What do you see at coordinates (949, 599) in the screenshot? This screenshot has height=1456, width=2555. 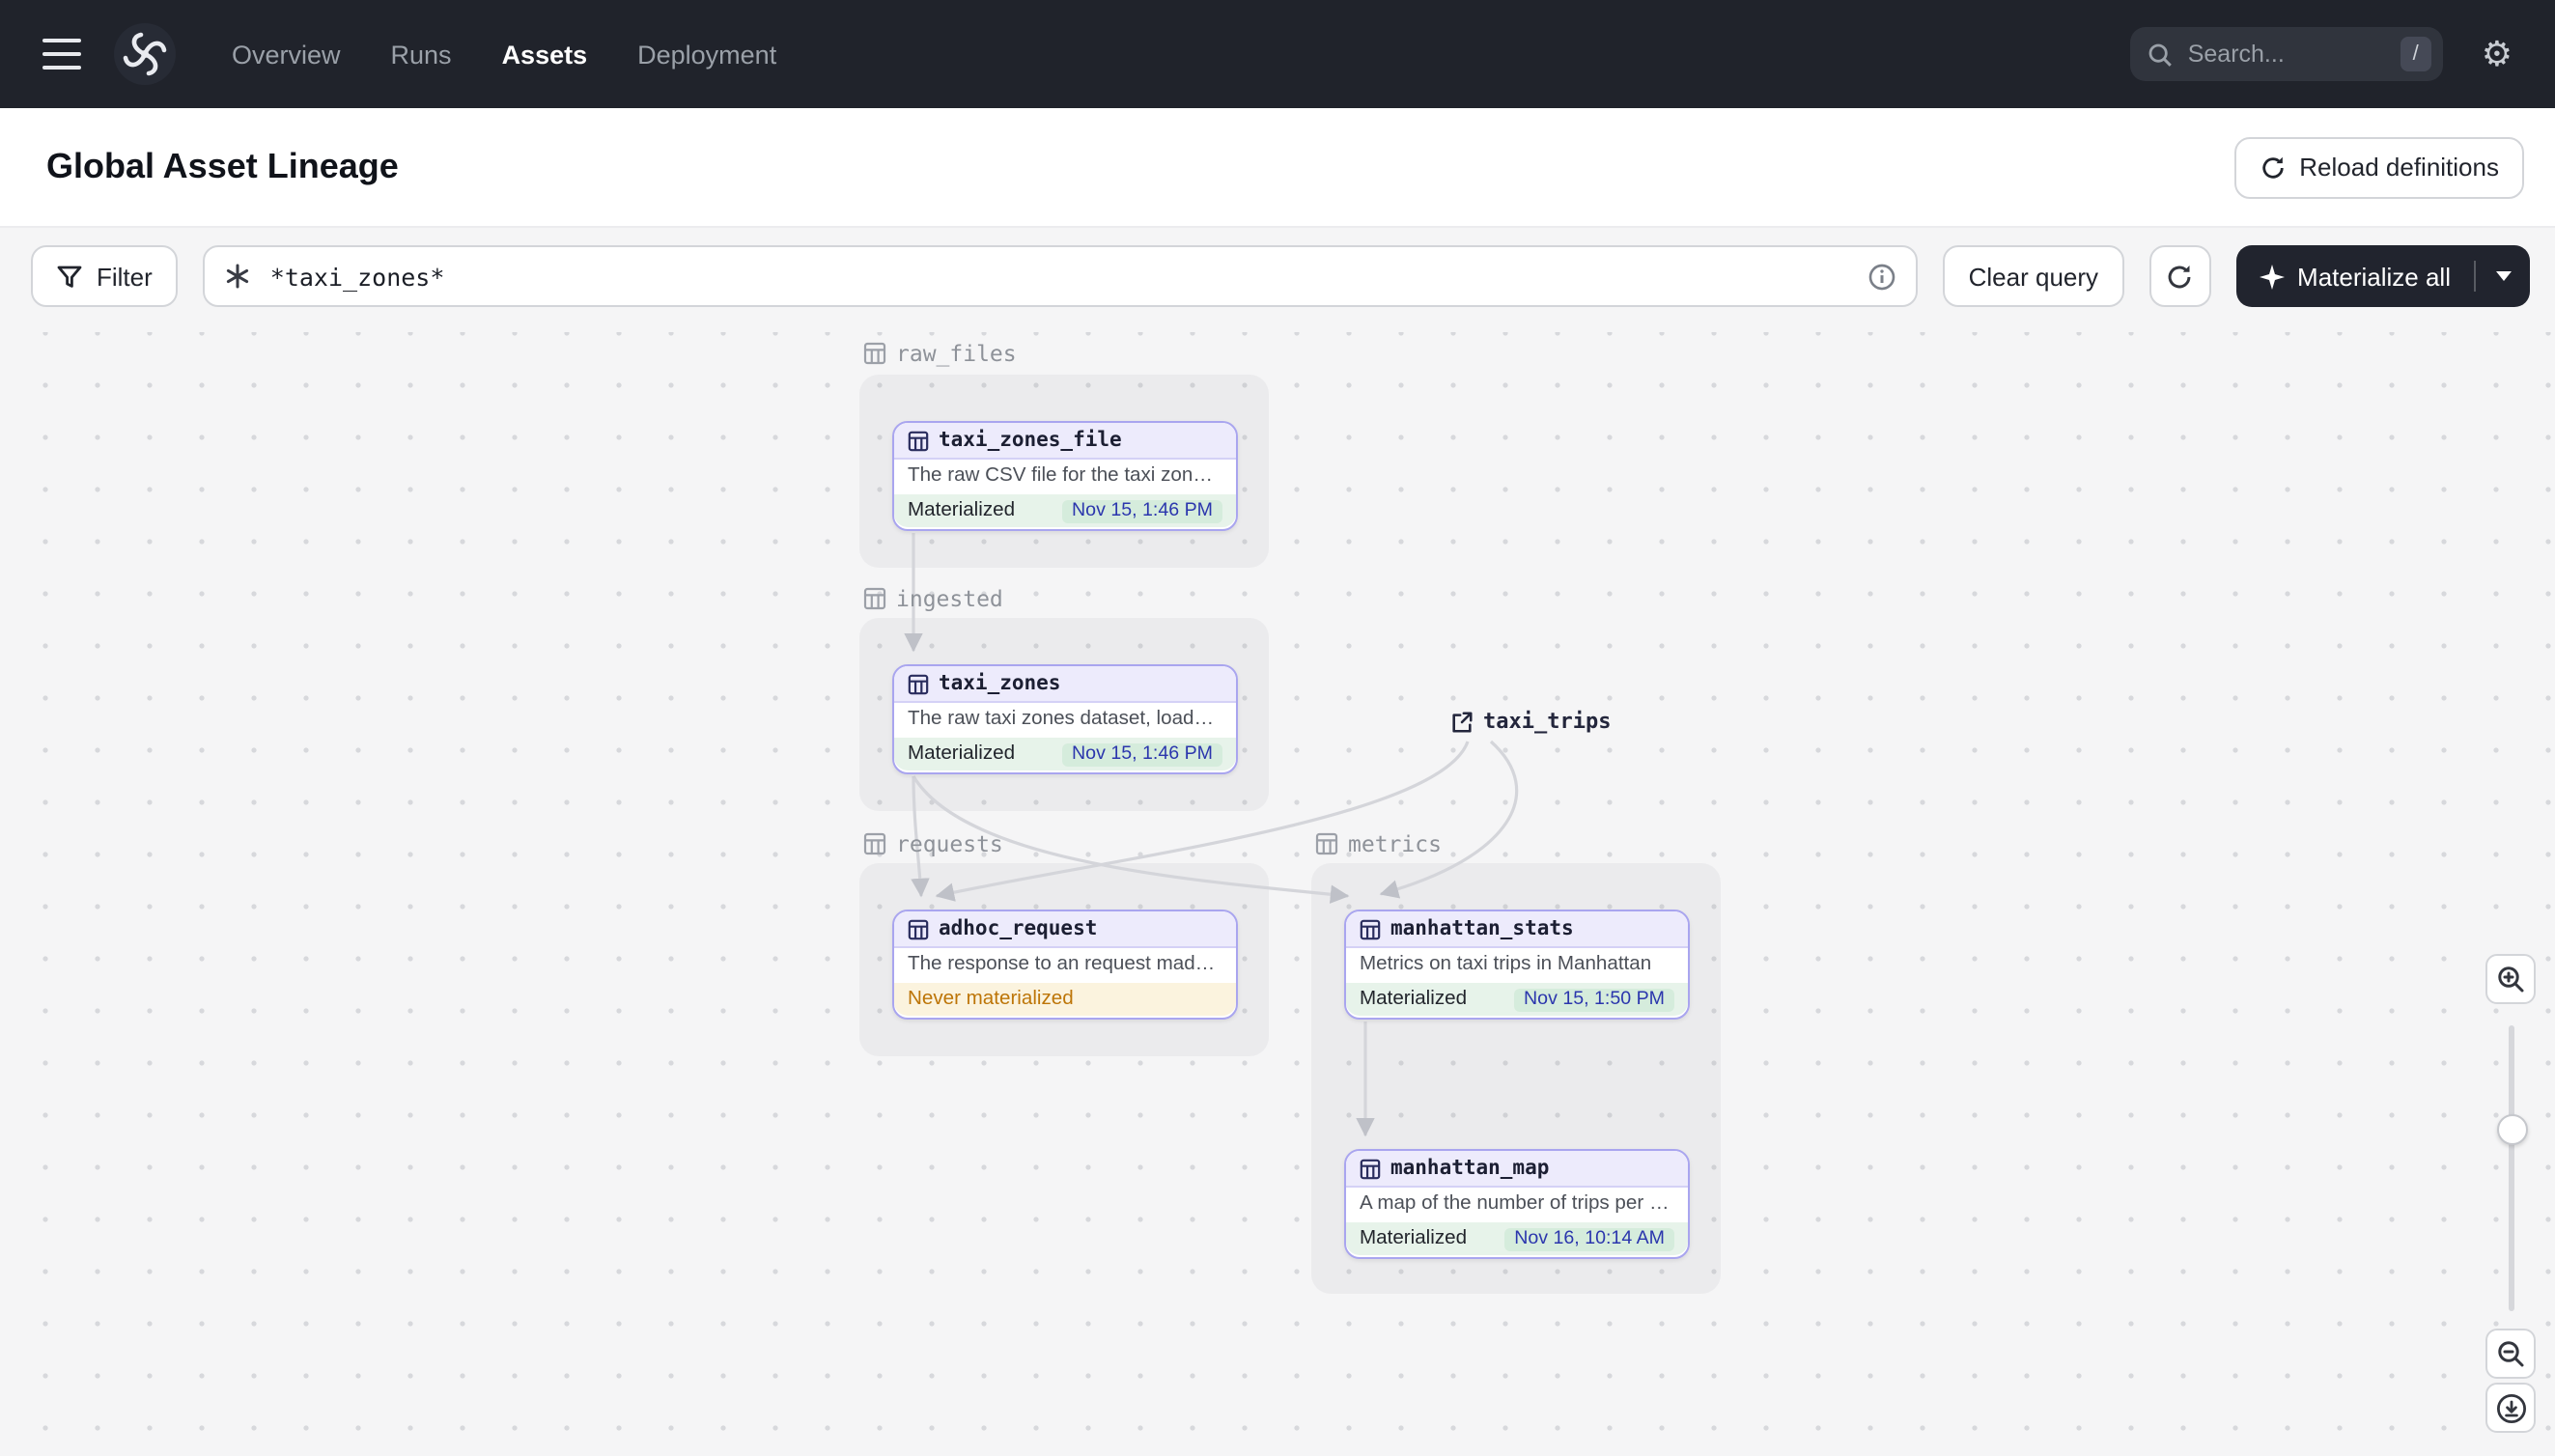 I see `group-name: ingested` at bounding box center [949, 599].